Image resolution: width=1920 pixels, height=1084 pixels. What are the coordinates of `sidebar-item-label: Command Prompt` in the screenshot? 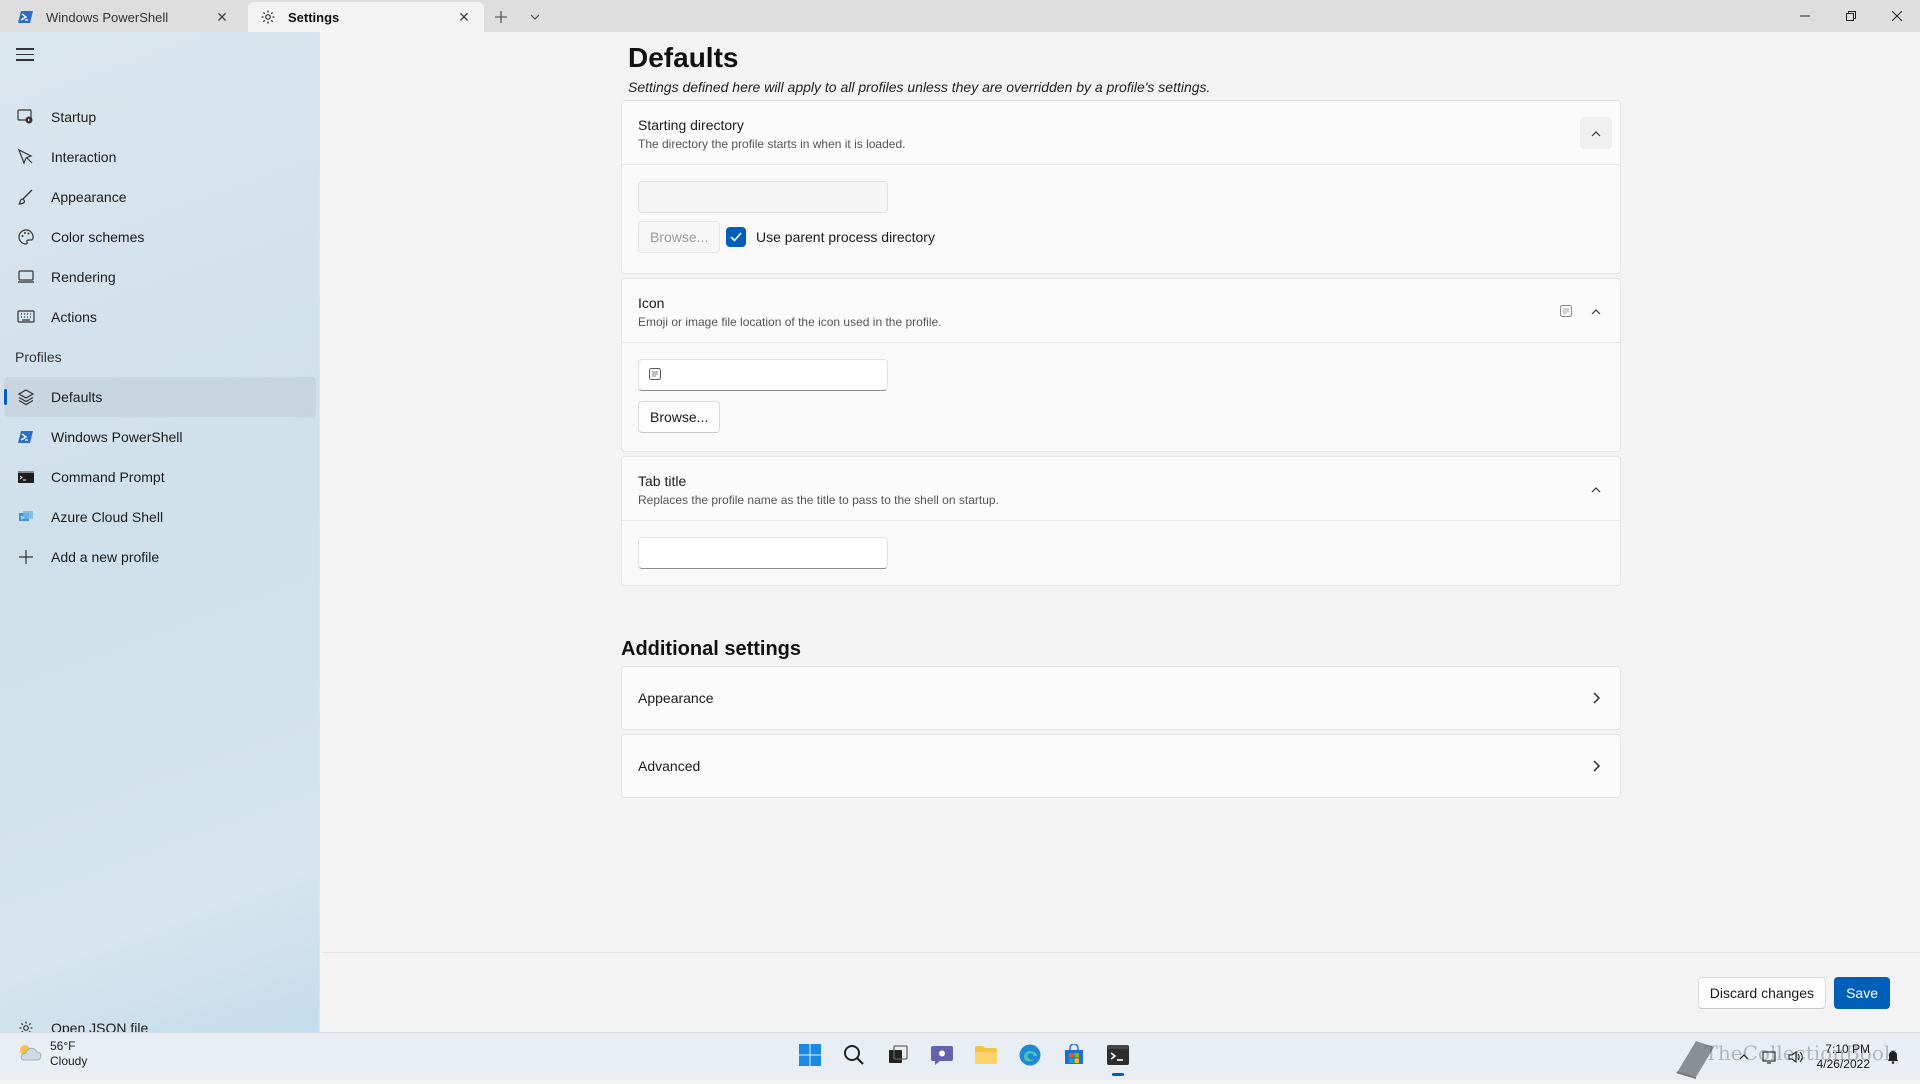 It's located at (108, 477).